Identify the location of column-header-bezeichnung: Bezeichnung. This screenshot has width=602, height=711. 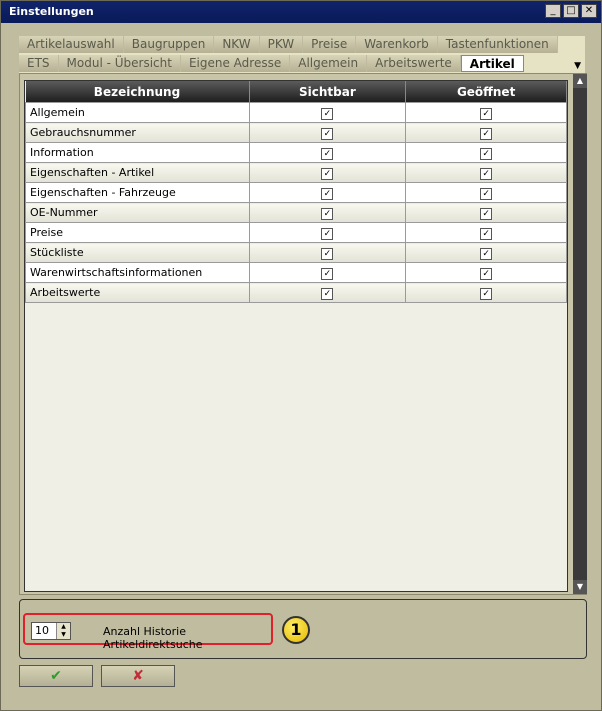
(137, 92).